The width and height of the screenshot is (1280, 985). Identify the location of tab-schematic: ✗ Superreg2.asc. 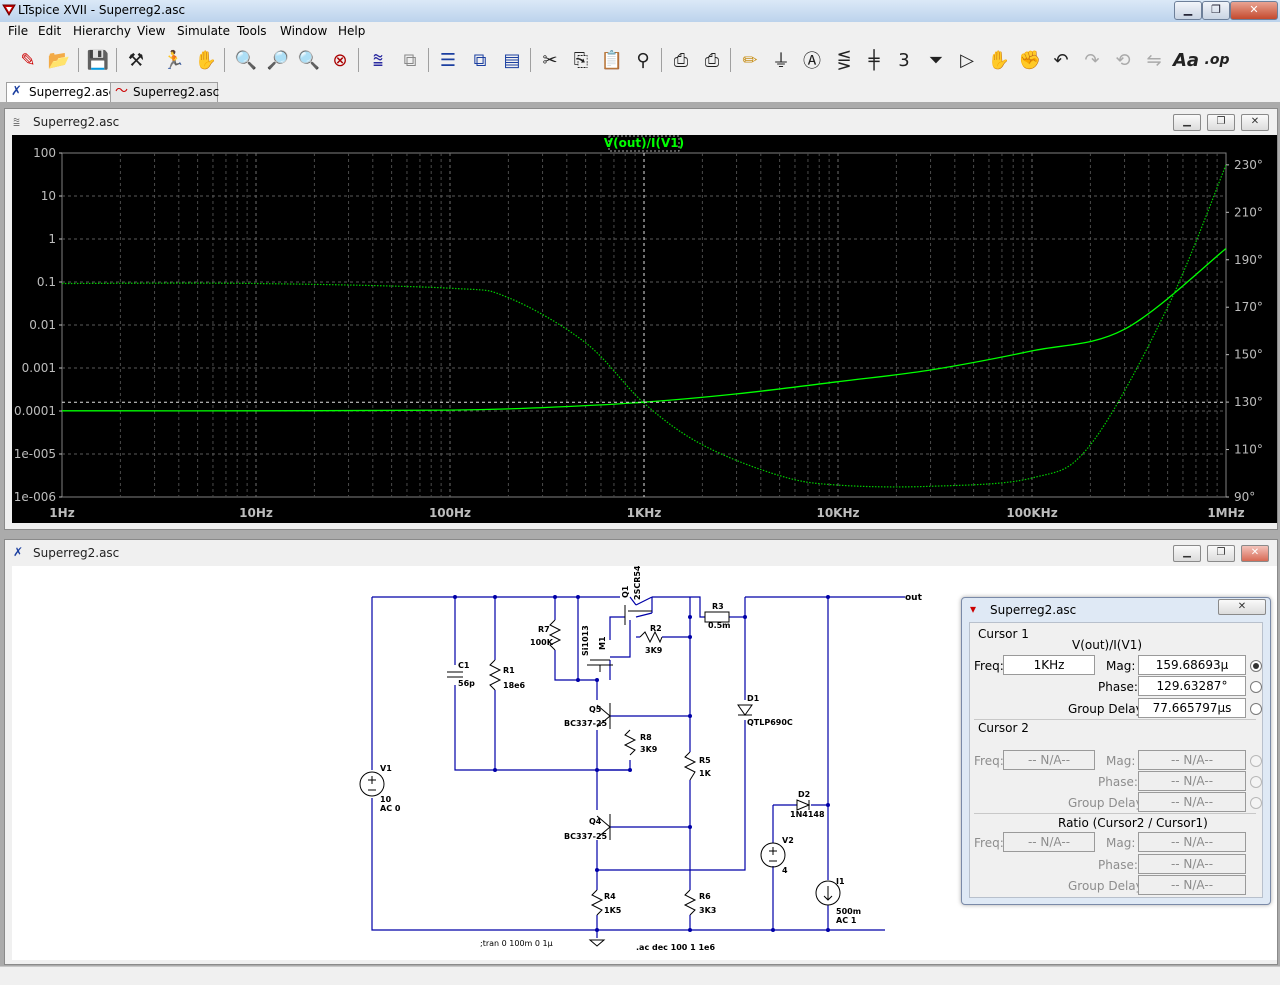
(60, 92).